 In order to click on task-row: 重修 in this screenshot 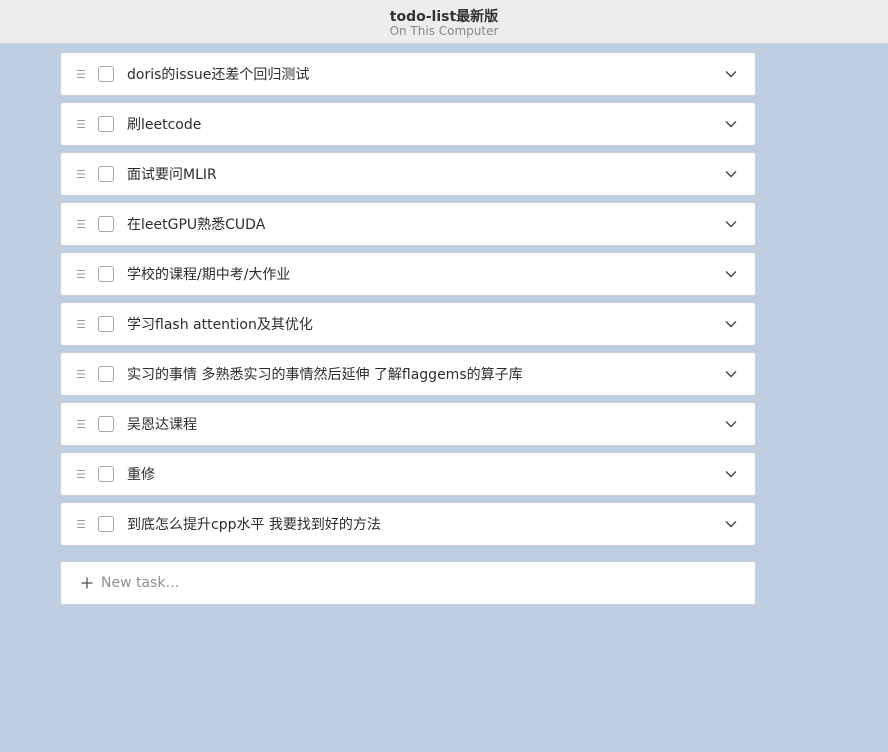, I will do `click(408, 474)`.